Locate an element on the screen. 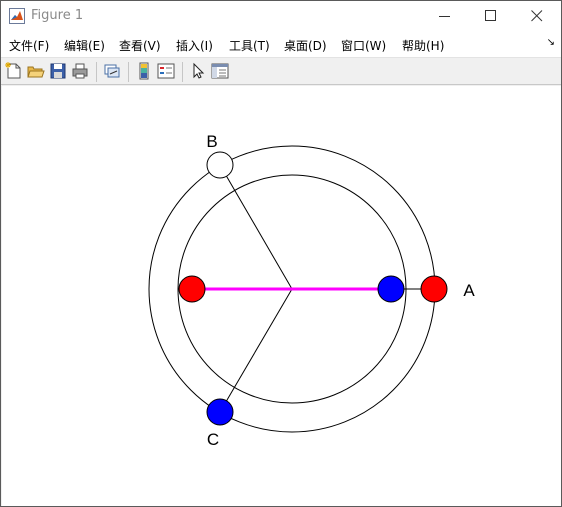  blue-node-right is located at coordinates (391, 289).